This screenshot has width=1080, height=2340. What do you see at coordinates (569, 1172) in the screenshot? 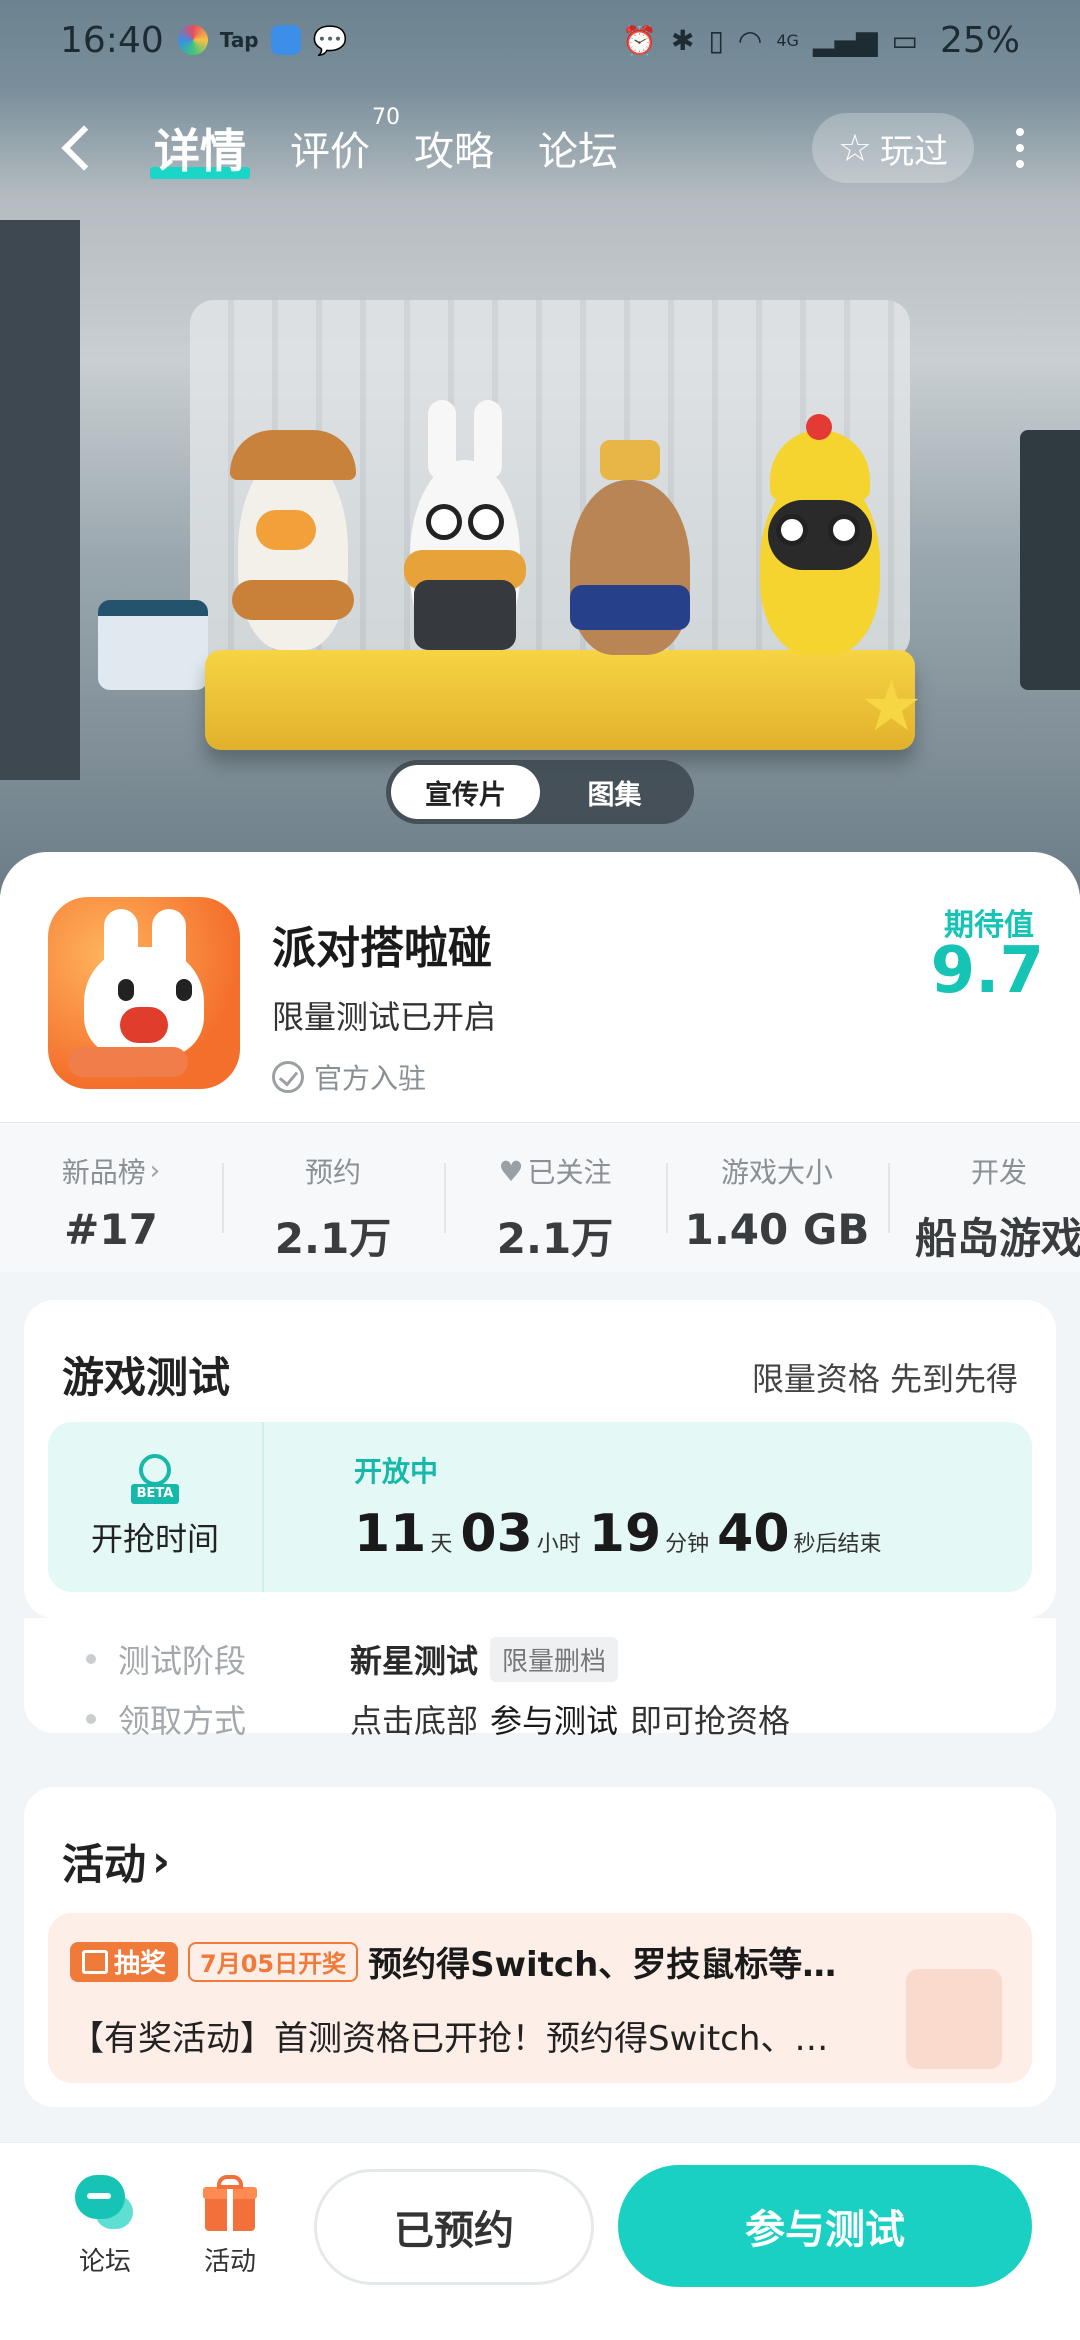
I see `stat-label: 已关注` at bounding box center [569, 1172].